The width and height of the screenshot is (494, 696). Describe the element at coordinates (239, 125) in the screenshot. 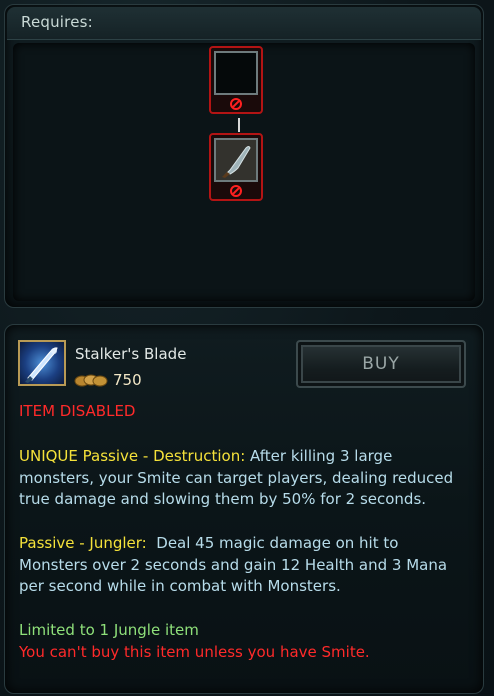

I see `tree-connector` at that location.